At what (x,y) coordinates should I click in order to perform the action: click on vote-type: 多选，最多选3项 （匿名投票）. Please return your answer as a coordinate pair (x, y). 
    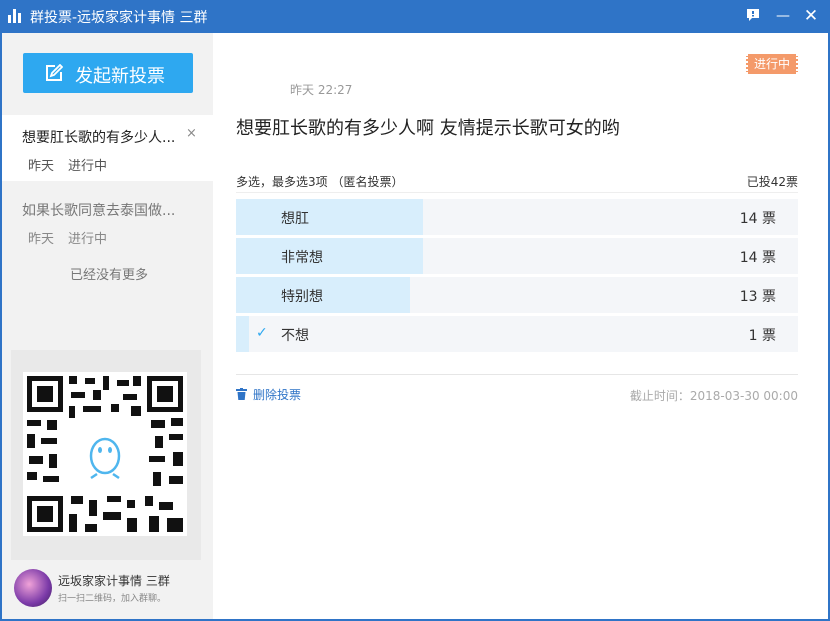
    Looking at the image, I should click on (320, 182).